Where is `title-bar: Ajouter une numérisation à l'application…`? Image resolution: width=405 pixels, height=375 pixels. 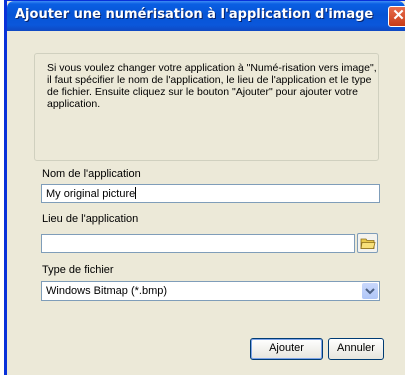 title-bar: Ajouter une numérisation à l'application… is located at coordinates (206, 16).